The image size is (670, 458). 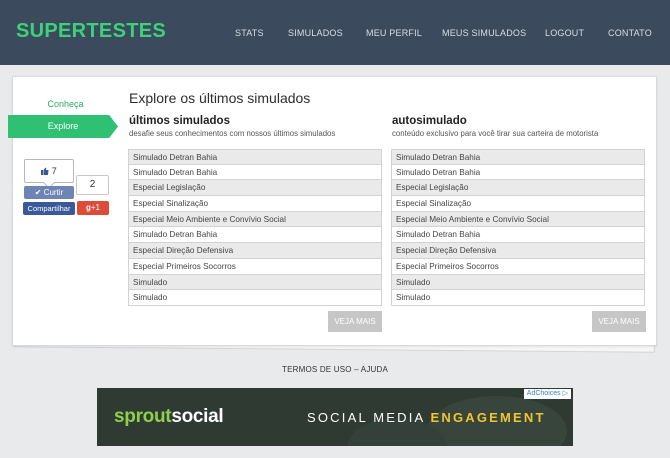 I want to click on gplus-button: g+1, so click(x=93, y=208).